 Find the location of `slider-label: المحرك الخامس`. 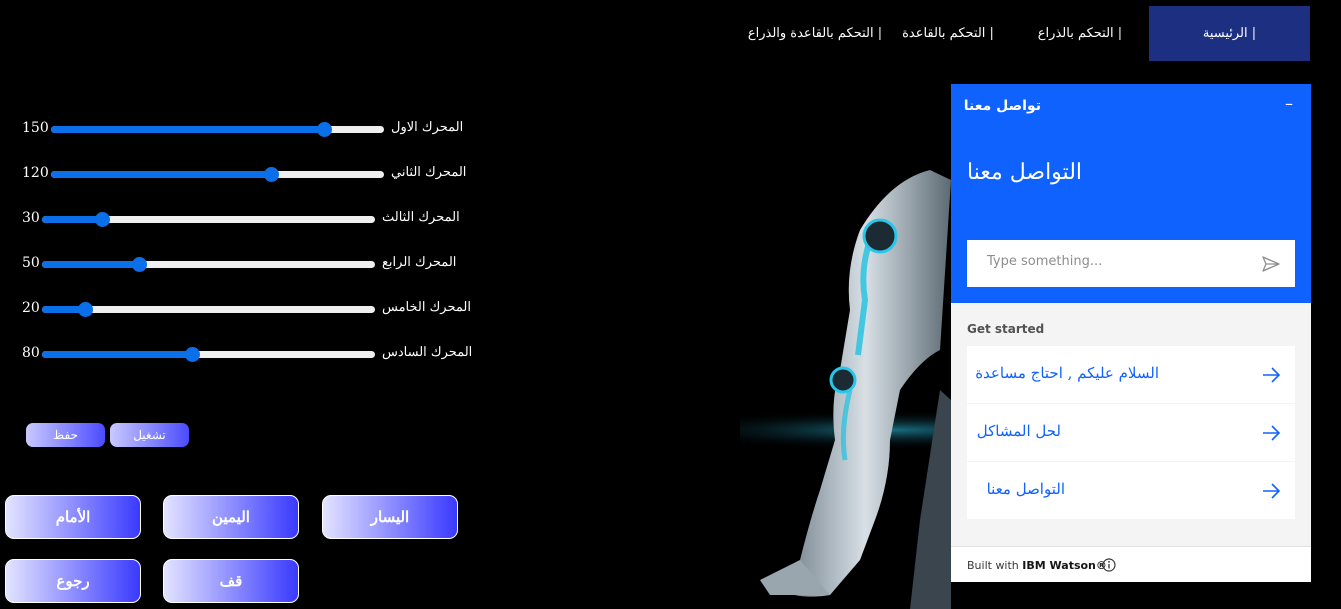

slider-label: المحرك الخامس is located at coordinates (426, 307).